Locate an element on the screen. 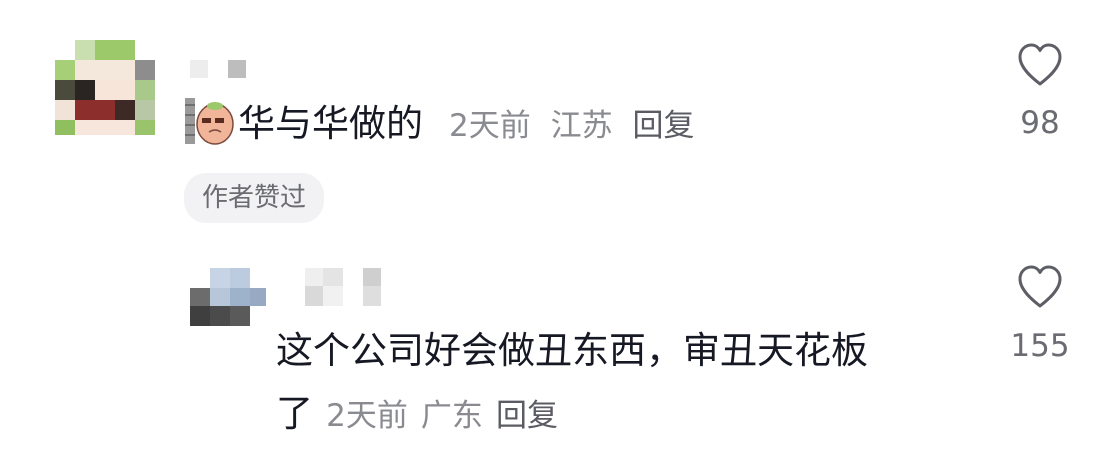 This screenshot has height=463, width=1115. comment-line-2: 了 2天前 广东 回复 is located at coordinates (417, 417).